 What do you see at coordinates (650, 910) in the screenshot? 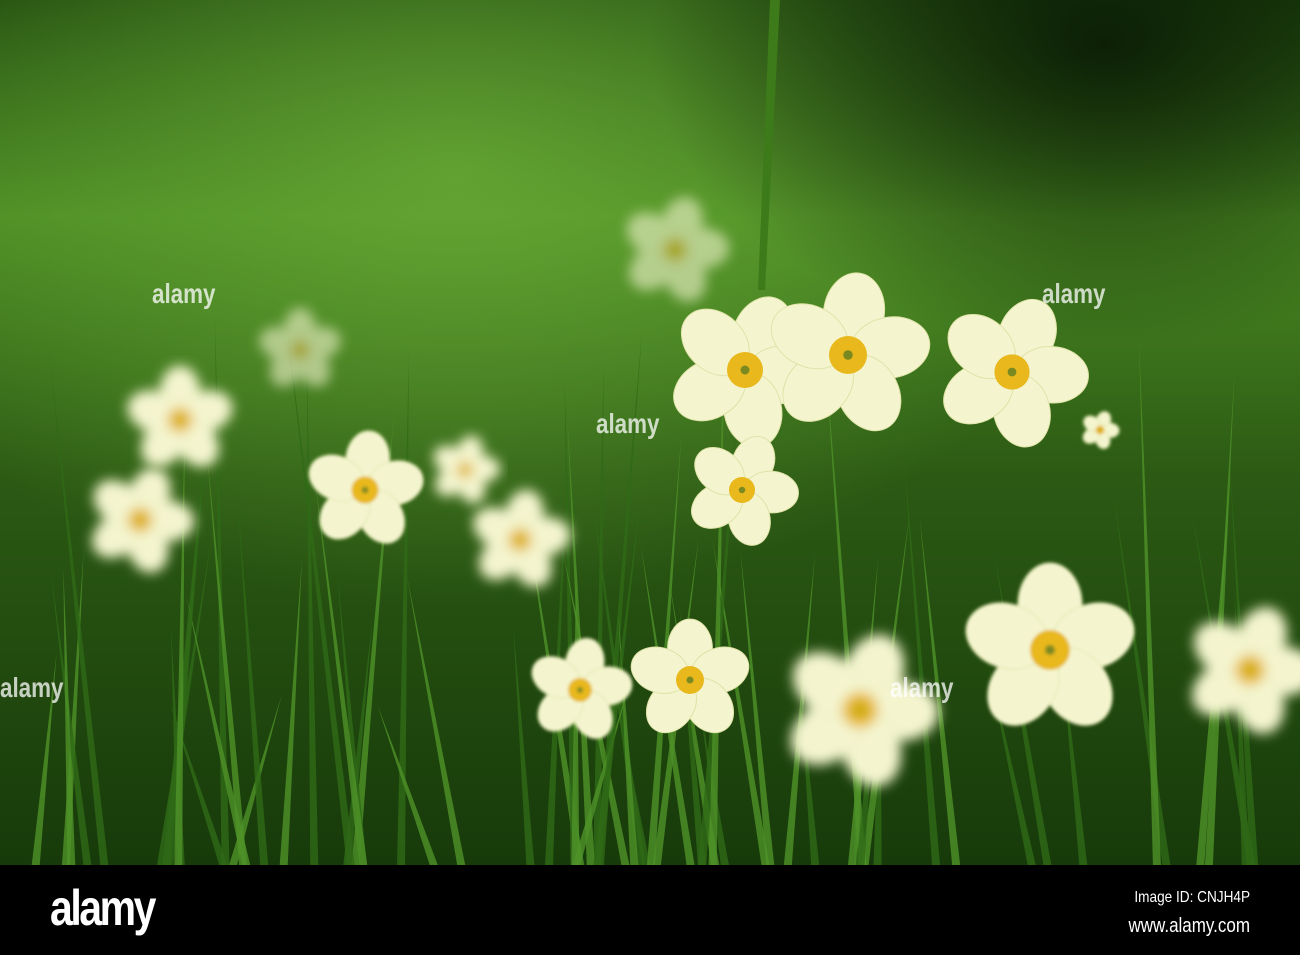
I see `footer-bar: alamy Image ID: CNJH4P www.alamy.com` at bounding box center [650, 910].